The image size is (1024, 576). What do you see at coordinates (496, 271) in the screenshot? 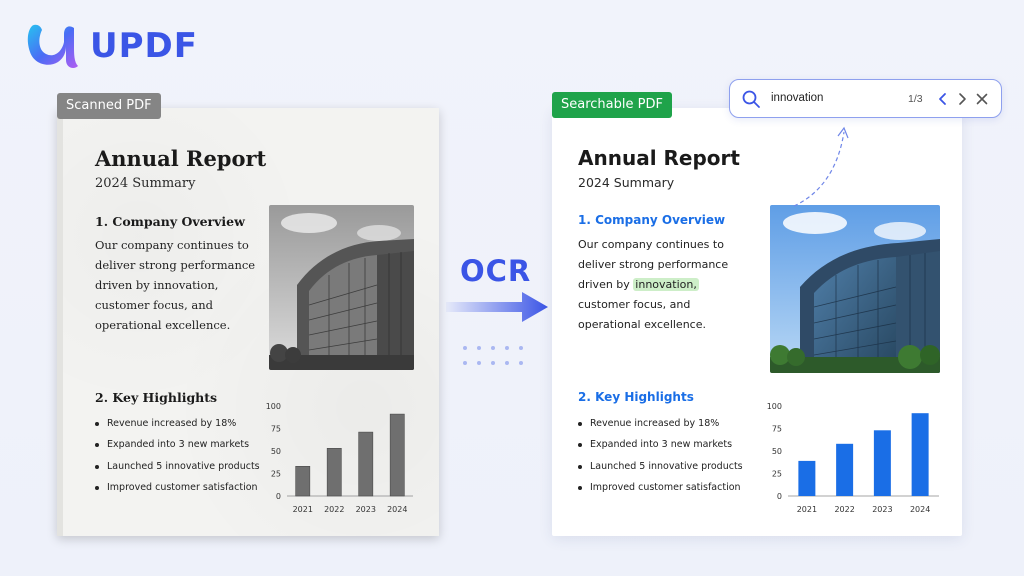
I see `ocr-label: OCR` at bounding box center [496, 271].